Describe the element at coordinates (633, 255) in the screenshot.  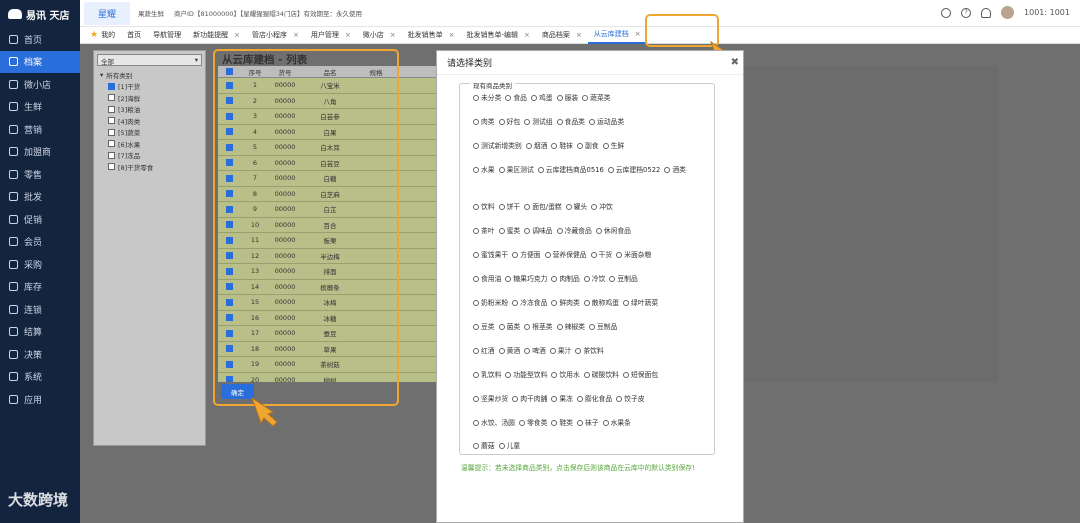
I see `radio-option: 米面杂粮` at that location.